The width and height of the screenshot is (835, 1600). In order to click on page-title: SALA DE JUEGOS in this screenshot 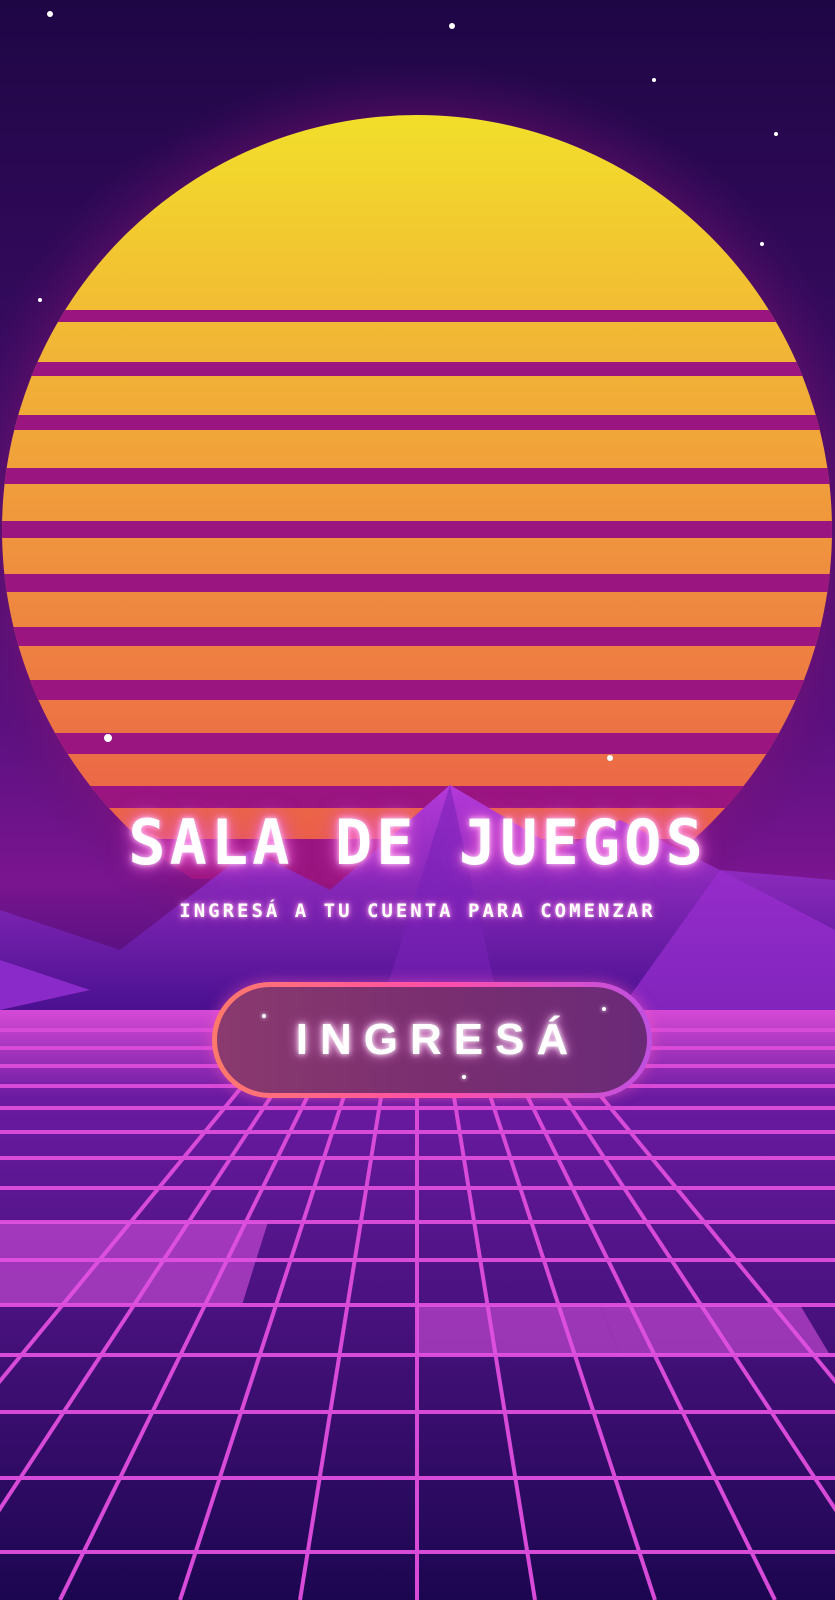, I will do `click(417, 842)`.